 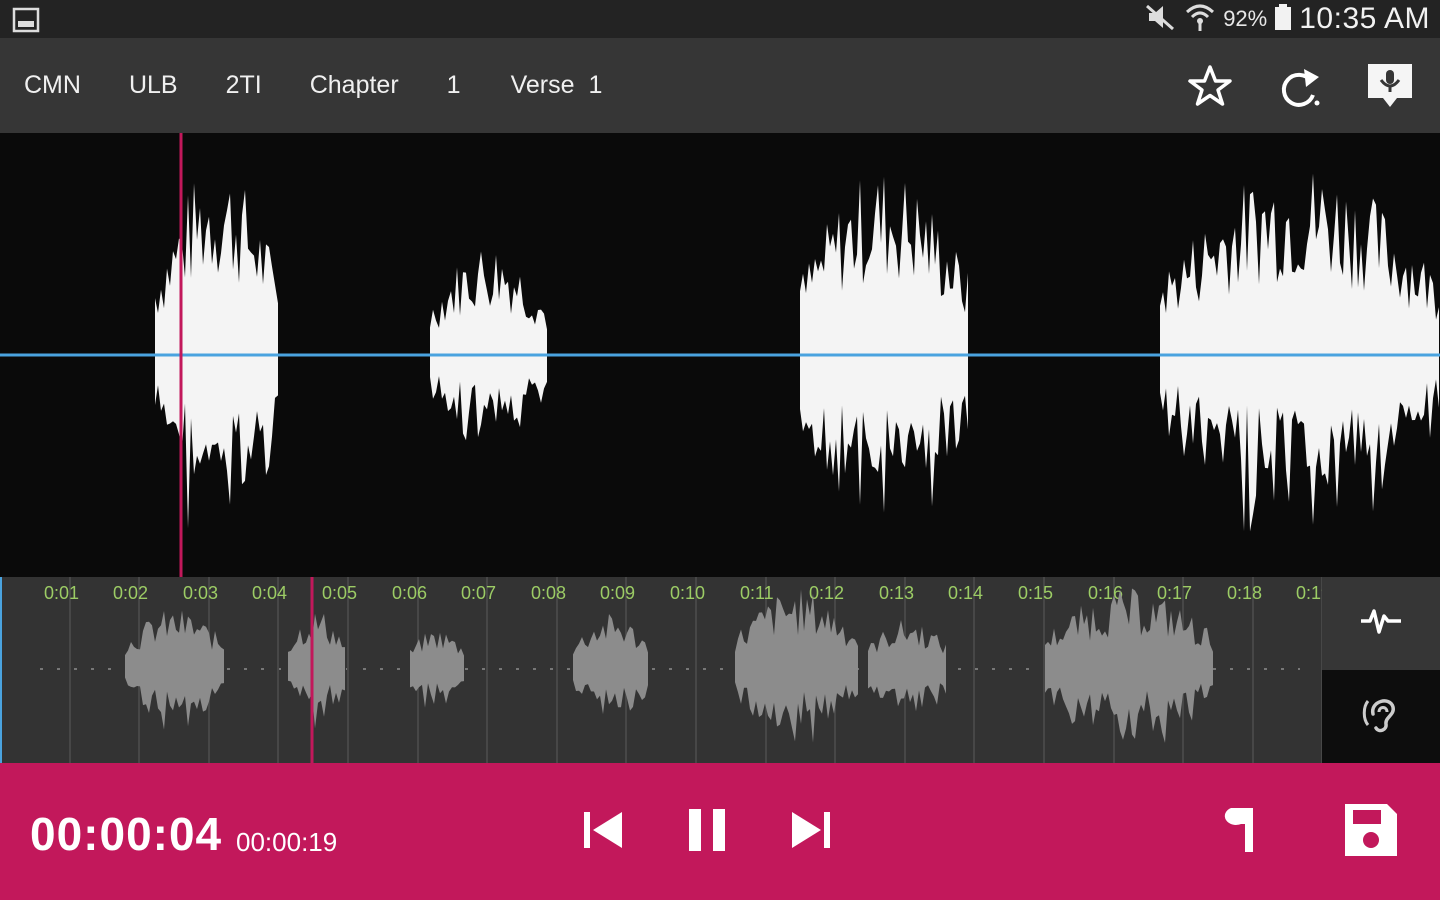 I want to click on save-button, so click(x=1371, y=832).